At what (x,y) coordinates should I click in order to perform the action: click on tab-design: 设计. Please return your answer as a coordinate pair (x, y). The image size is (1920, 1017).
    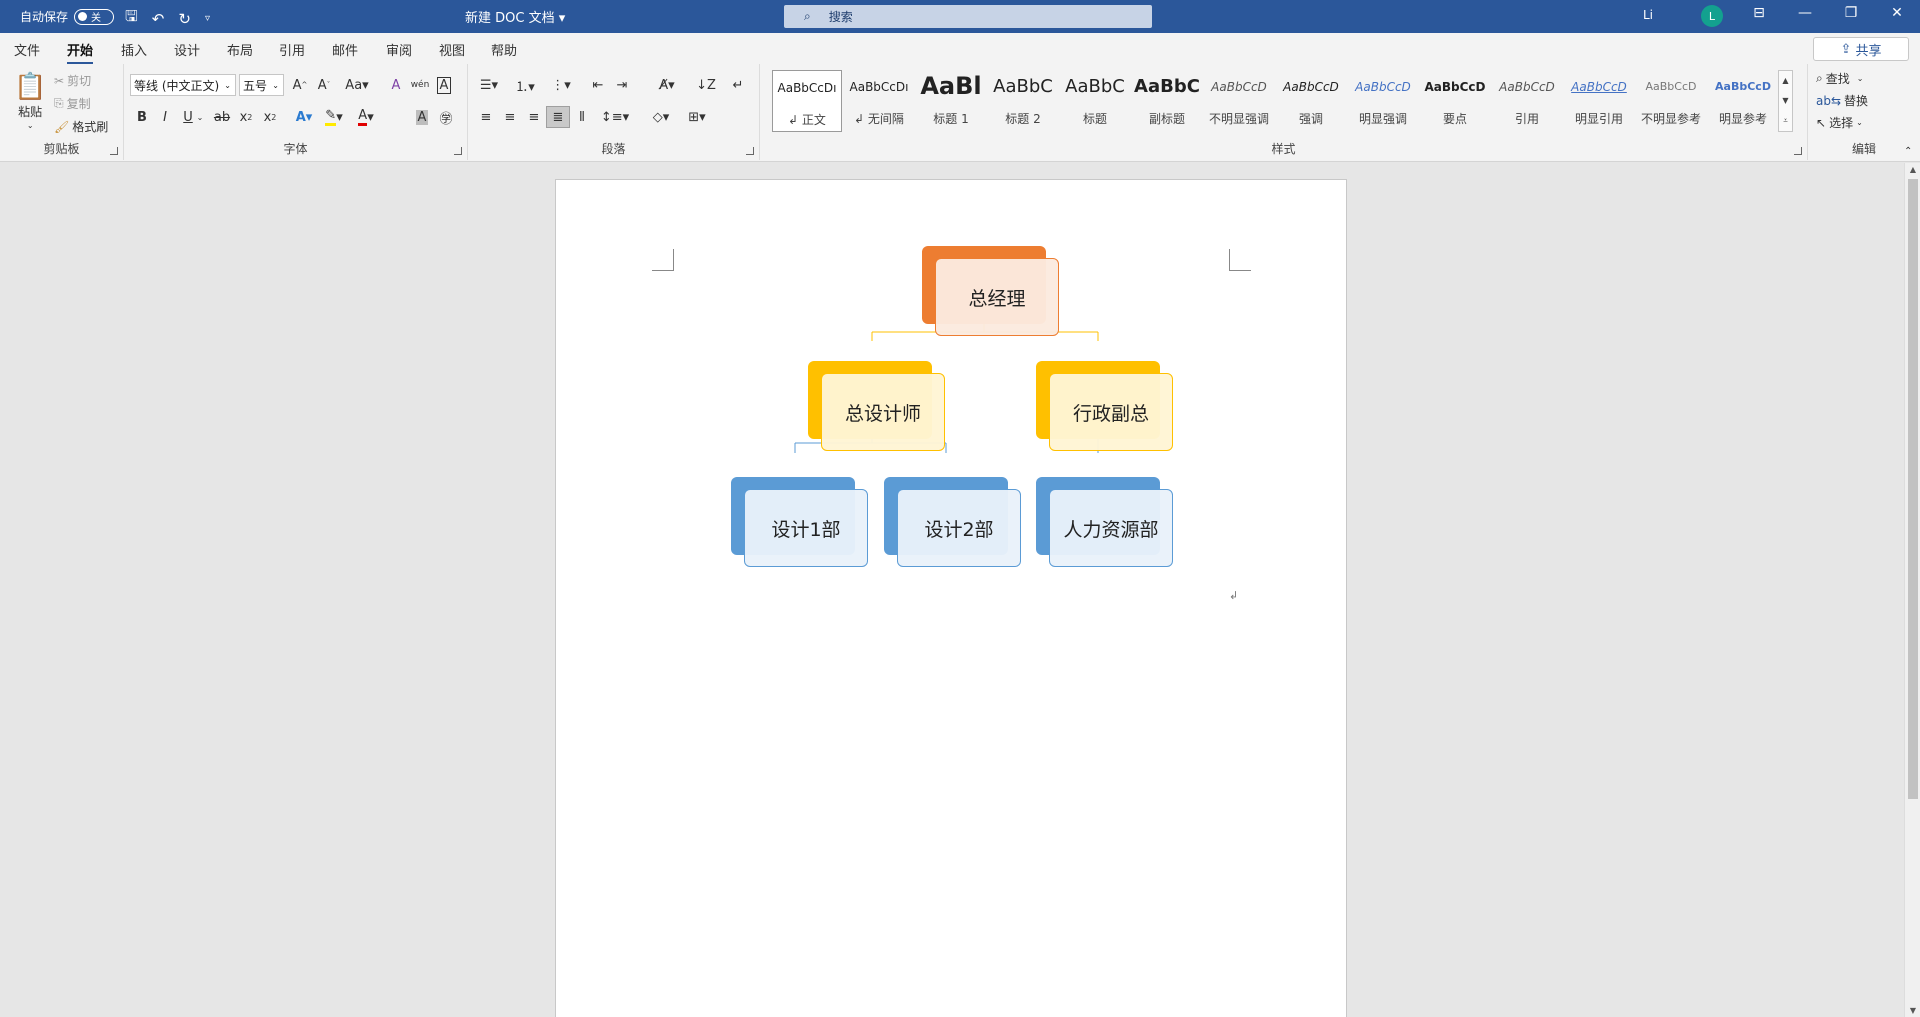
    Looking at the image, I should click on (187, 49).